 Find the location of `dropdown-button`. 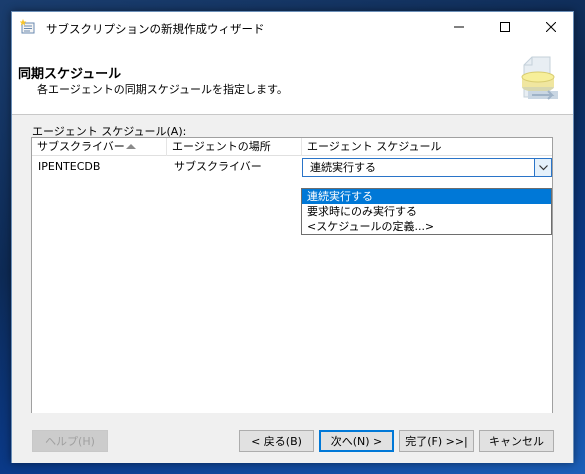

dropdown-button is located at coordinates (542, 167).